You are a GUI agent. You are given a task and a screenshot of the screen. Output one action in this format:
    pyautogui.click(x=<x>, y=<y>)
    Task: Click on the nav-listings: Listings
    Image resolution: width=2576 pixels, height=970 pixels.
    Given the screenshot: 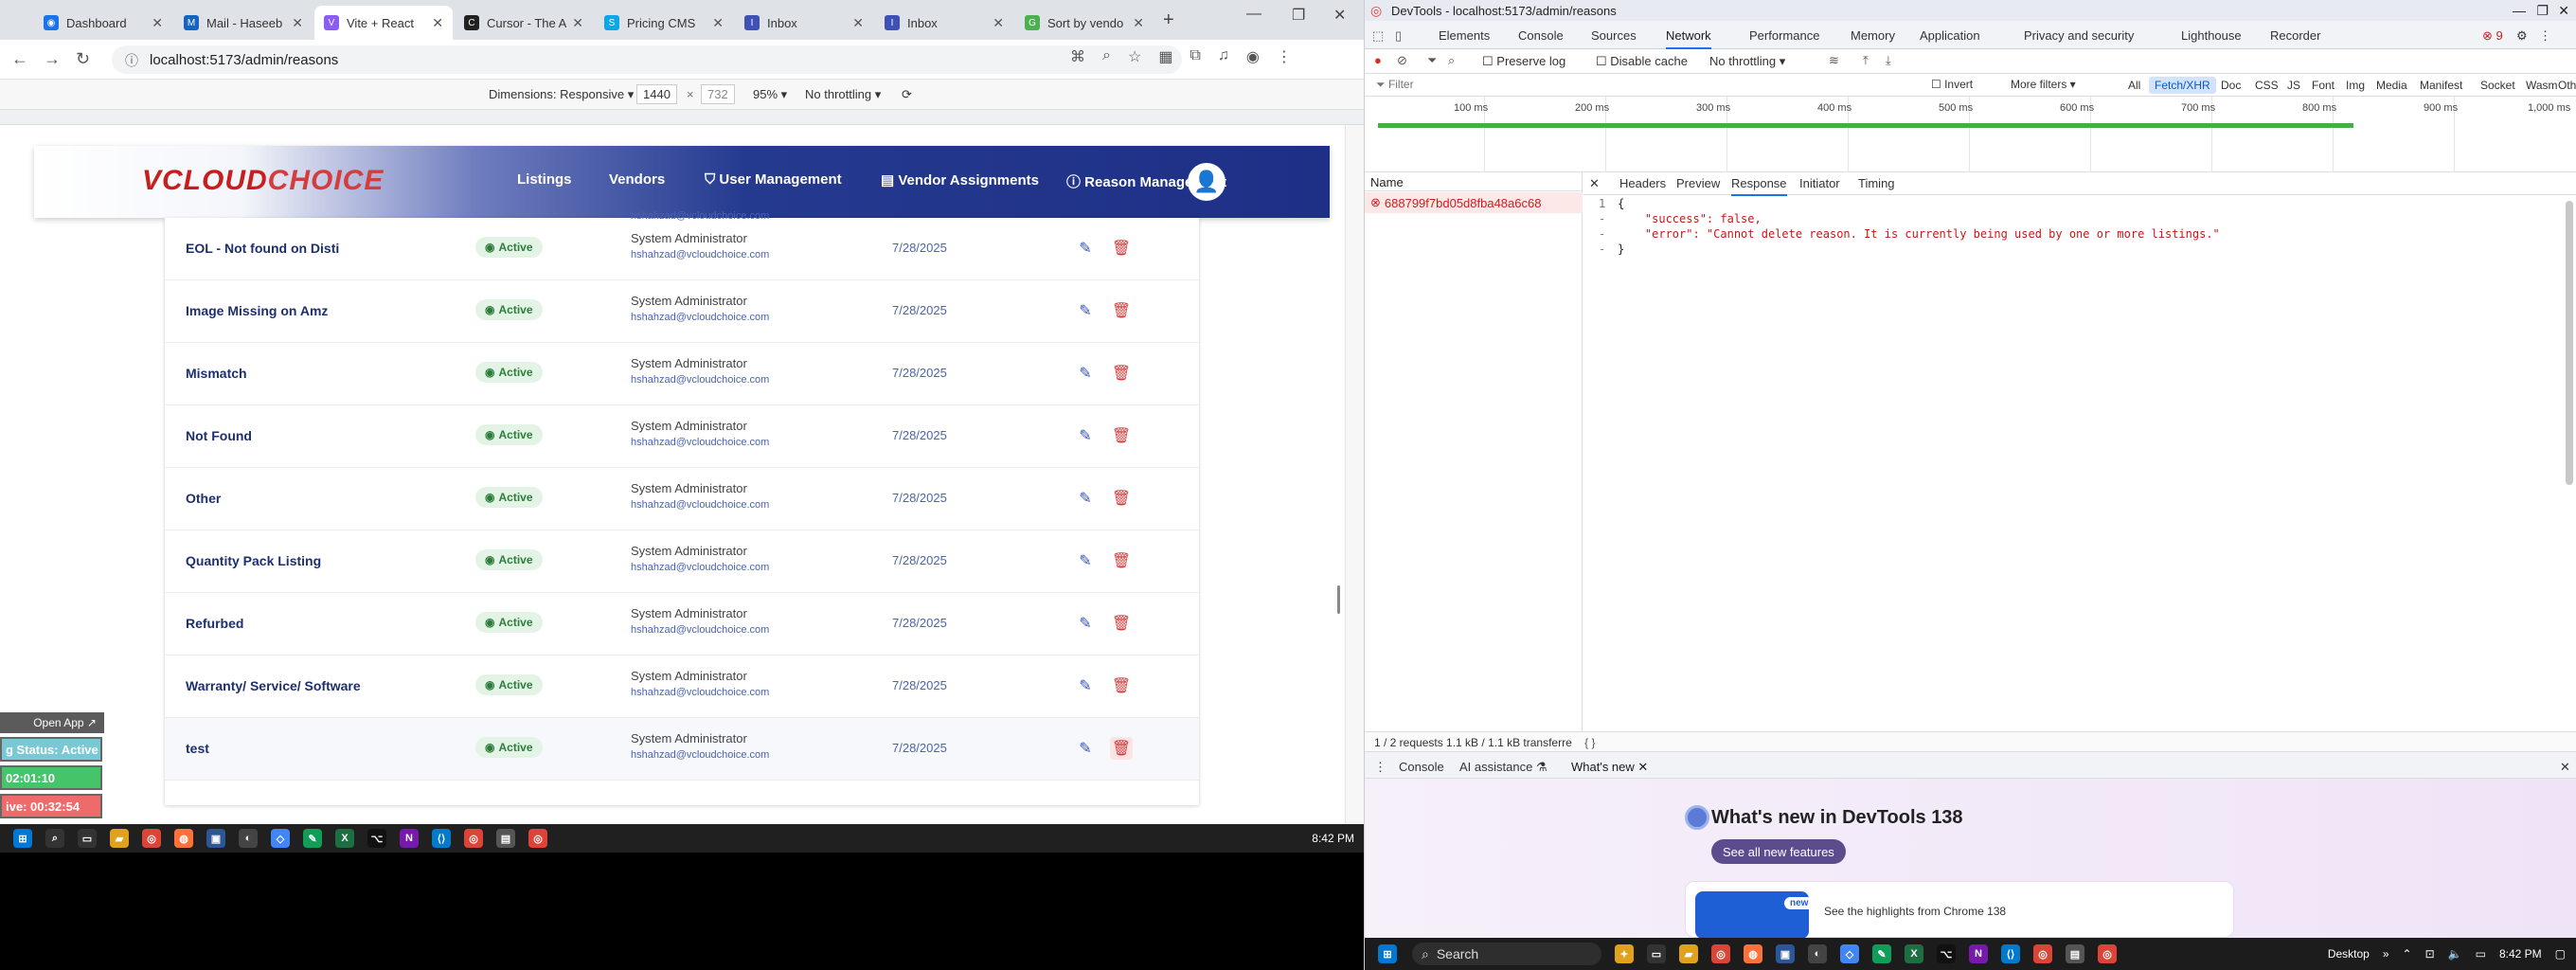 What is the action you would take?
    pyautogui.click(x=544, y=179)
    